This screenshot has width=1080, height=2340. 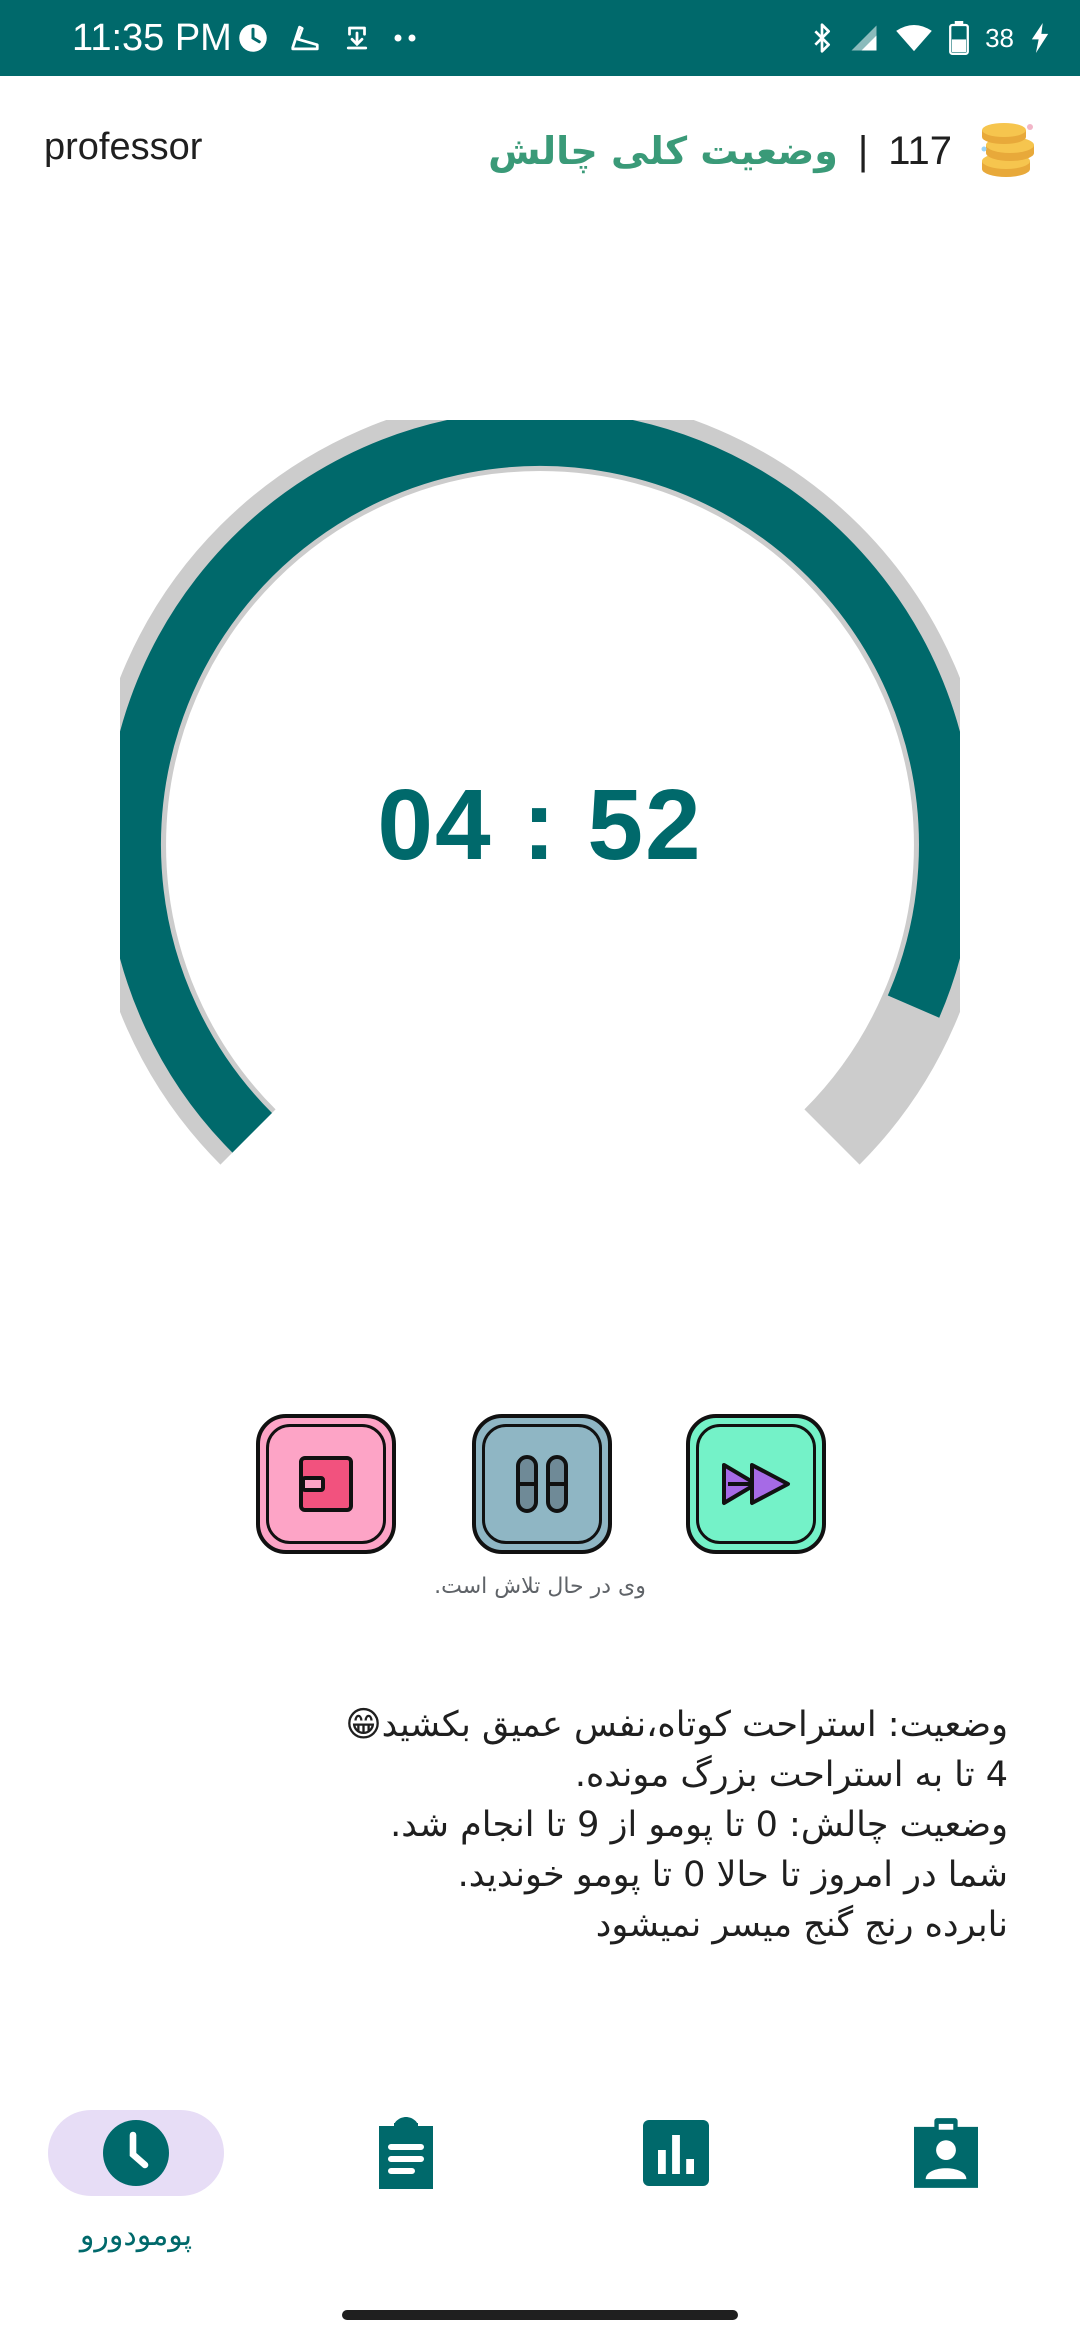 I want to click on stop-button, so click(x=326, y=1484).